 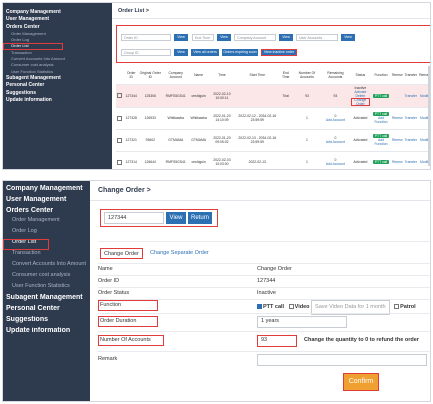 What do you see at coordinates (271, 11) in the screenshot?
I see `page-title: Order List >` at bounding box center [271, 11].